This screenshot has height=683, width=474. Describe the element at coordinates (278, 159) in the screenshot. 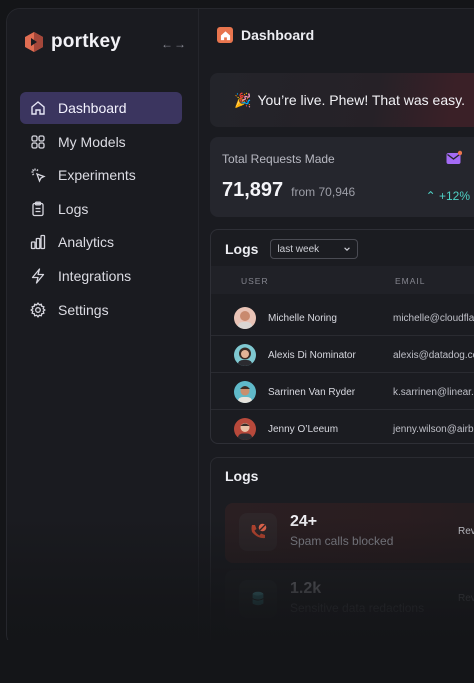

I see `stat-label: Total Requests Made` at that location.